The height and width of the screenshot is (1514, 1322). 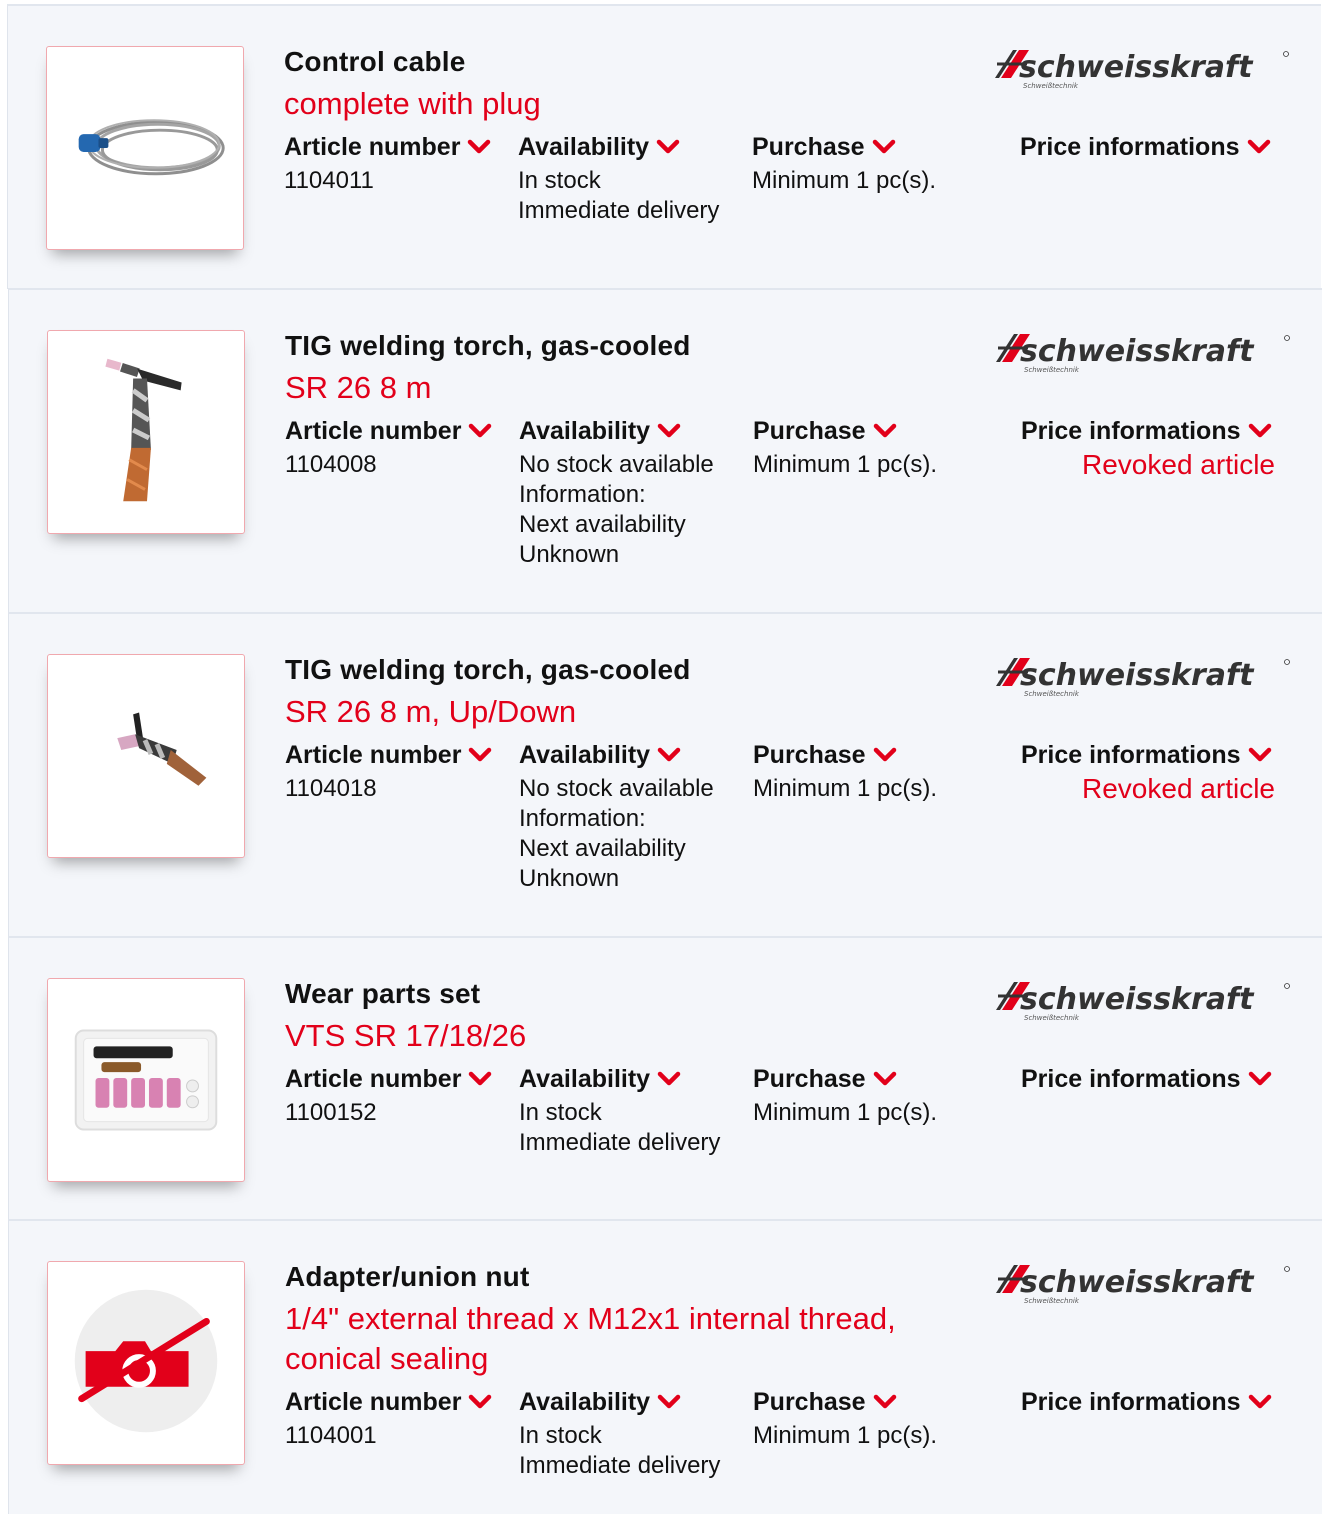 I want to click on product-image-tig-torch-updown-image, so click(x=146, y=756).